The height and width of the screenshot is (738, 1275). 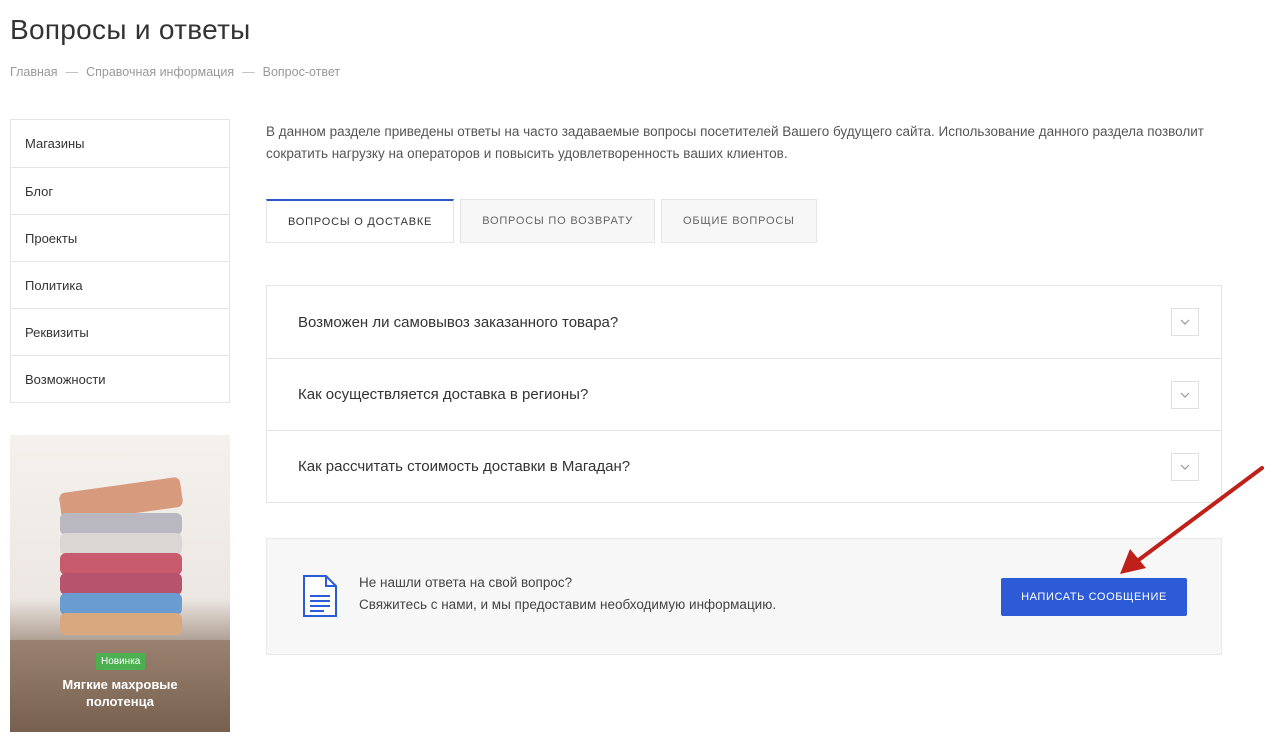 I want to click on sidebar-item-label: Блог, so click(x=39, y=191).